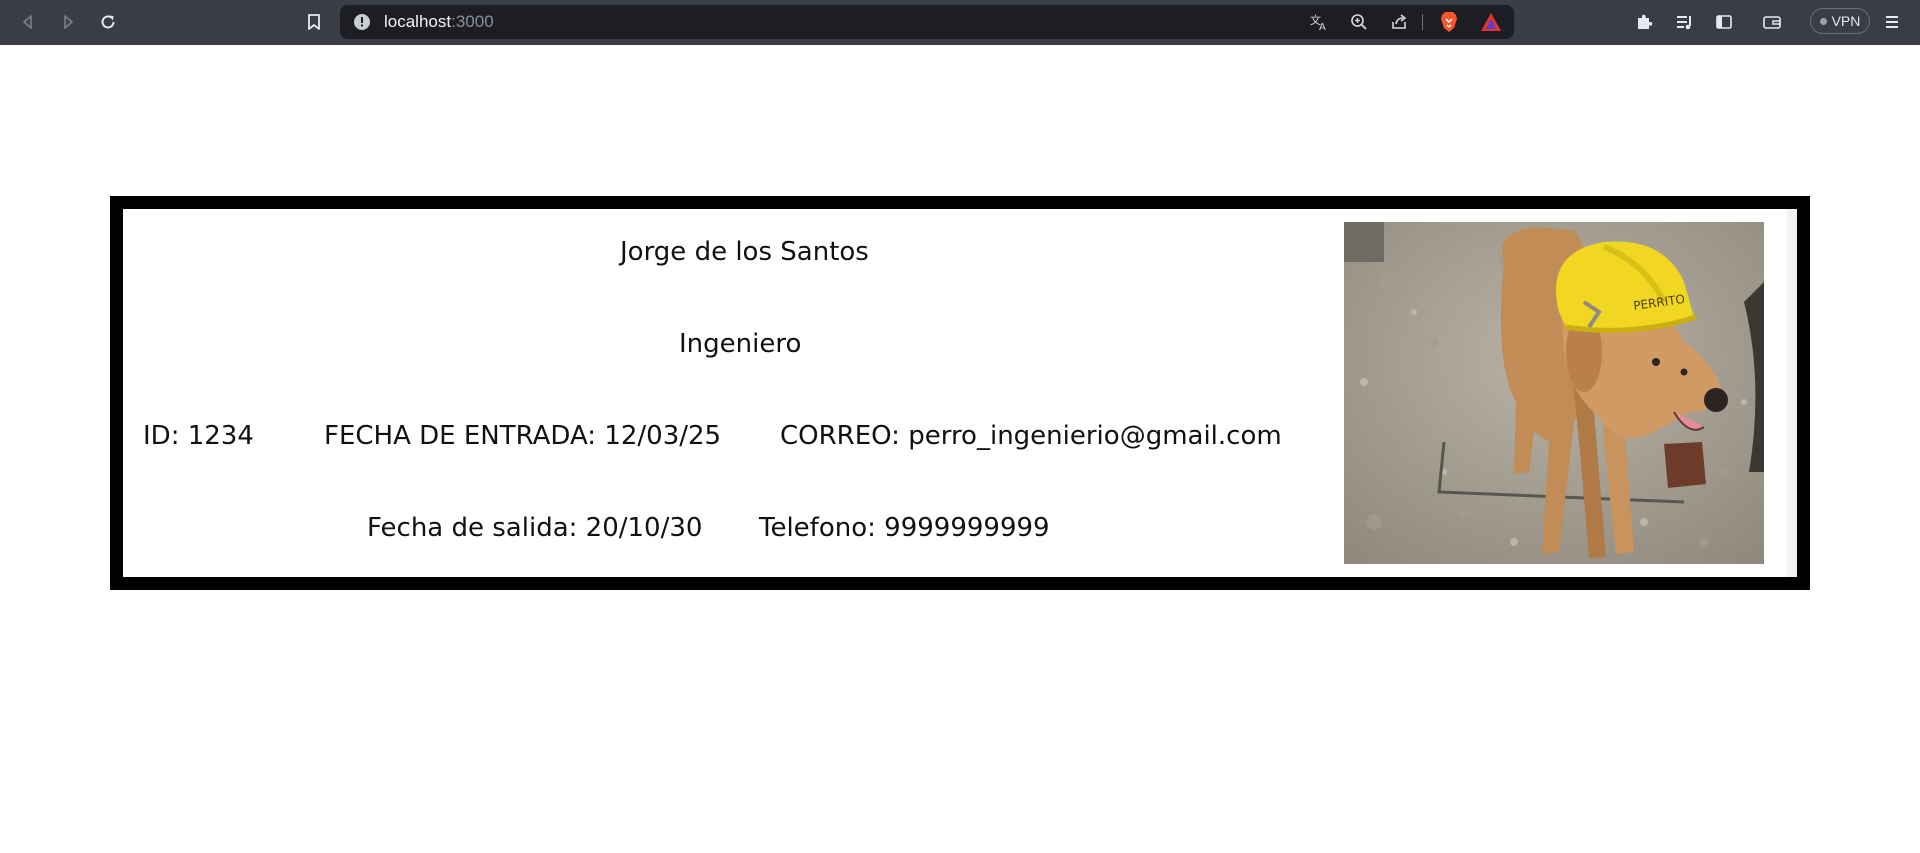 This screenshot has height=853, width=1920. What do you see at coordinates (1031, 436) in the screenshot?
I see `employee-email: CORREO: perro_ingenierio@gmail.com` at bounding box center [1031, 436].